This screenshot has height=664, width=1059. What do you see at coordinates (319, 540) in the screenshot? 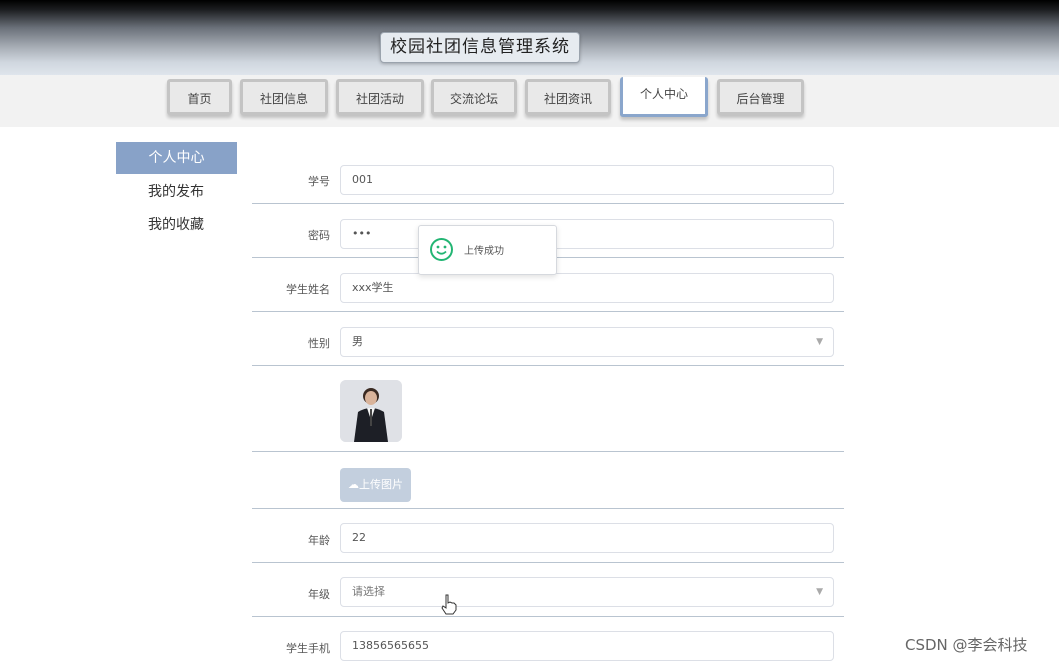
I see `age-label: 年龄` at bounding box center [319, 540].